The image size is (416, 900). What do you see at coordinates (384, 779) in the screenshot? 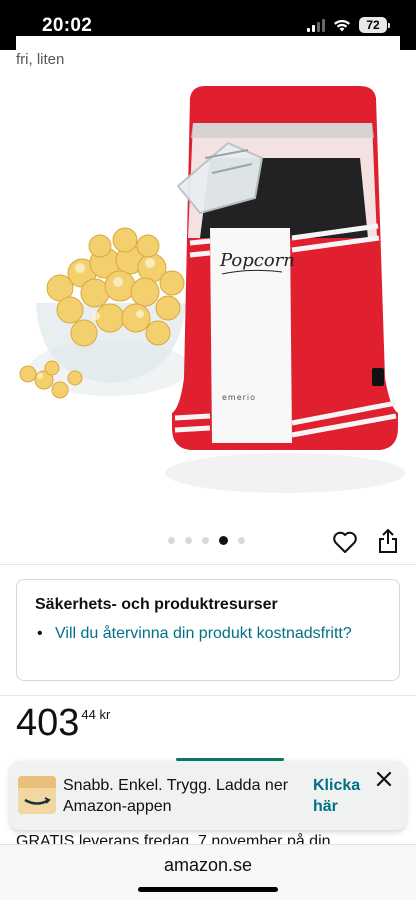
I see `close-icon` at bounding box center [384, 779].